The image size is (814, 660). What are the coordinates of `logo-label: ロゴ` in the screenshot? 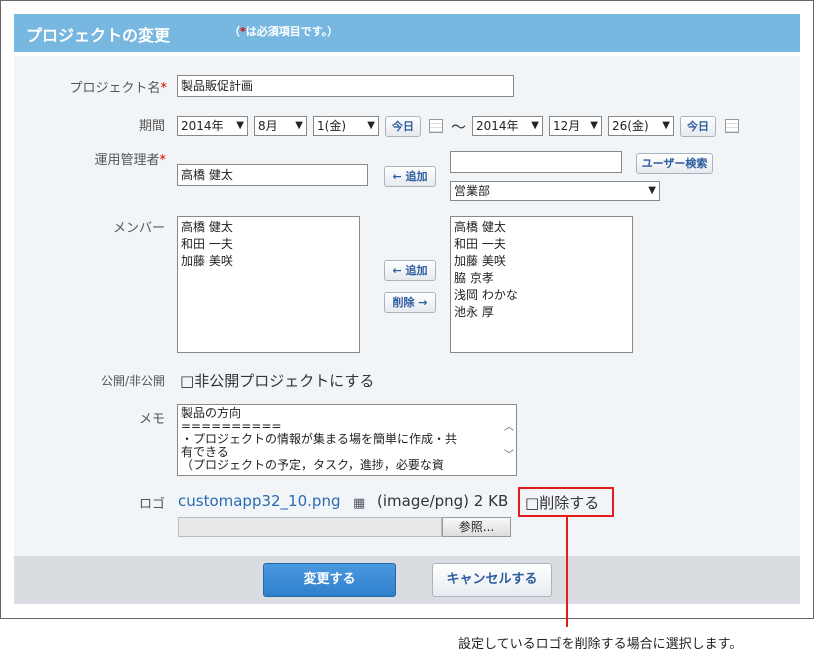 It's located at (151, 504).